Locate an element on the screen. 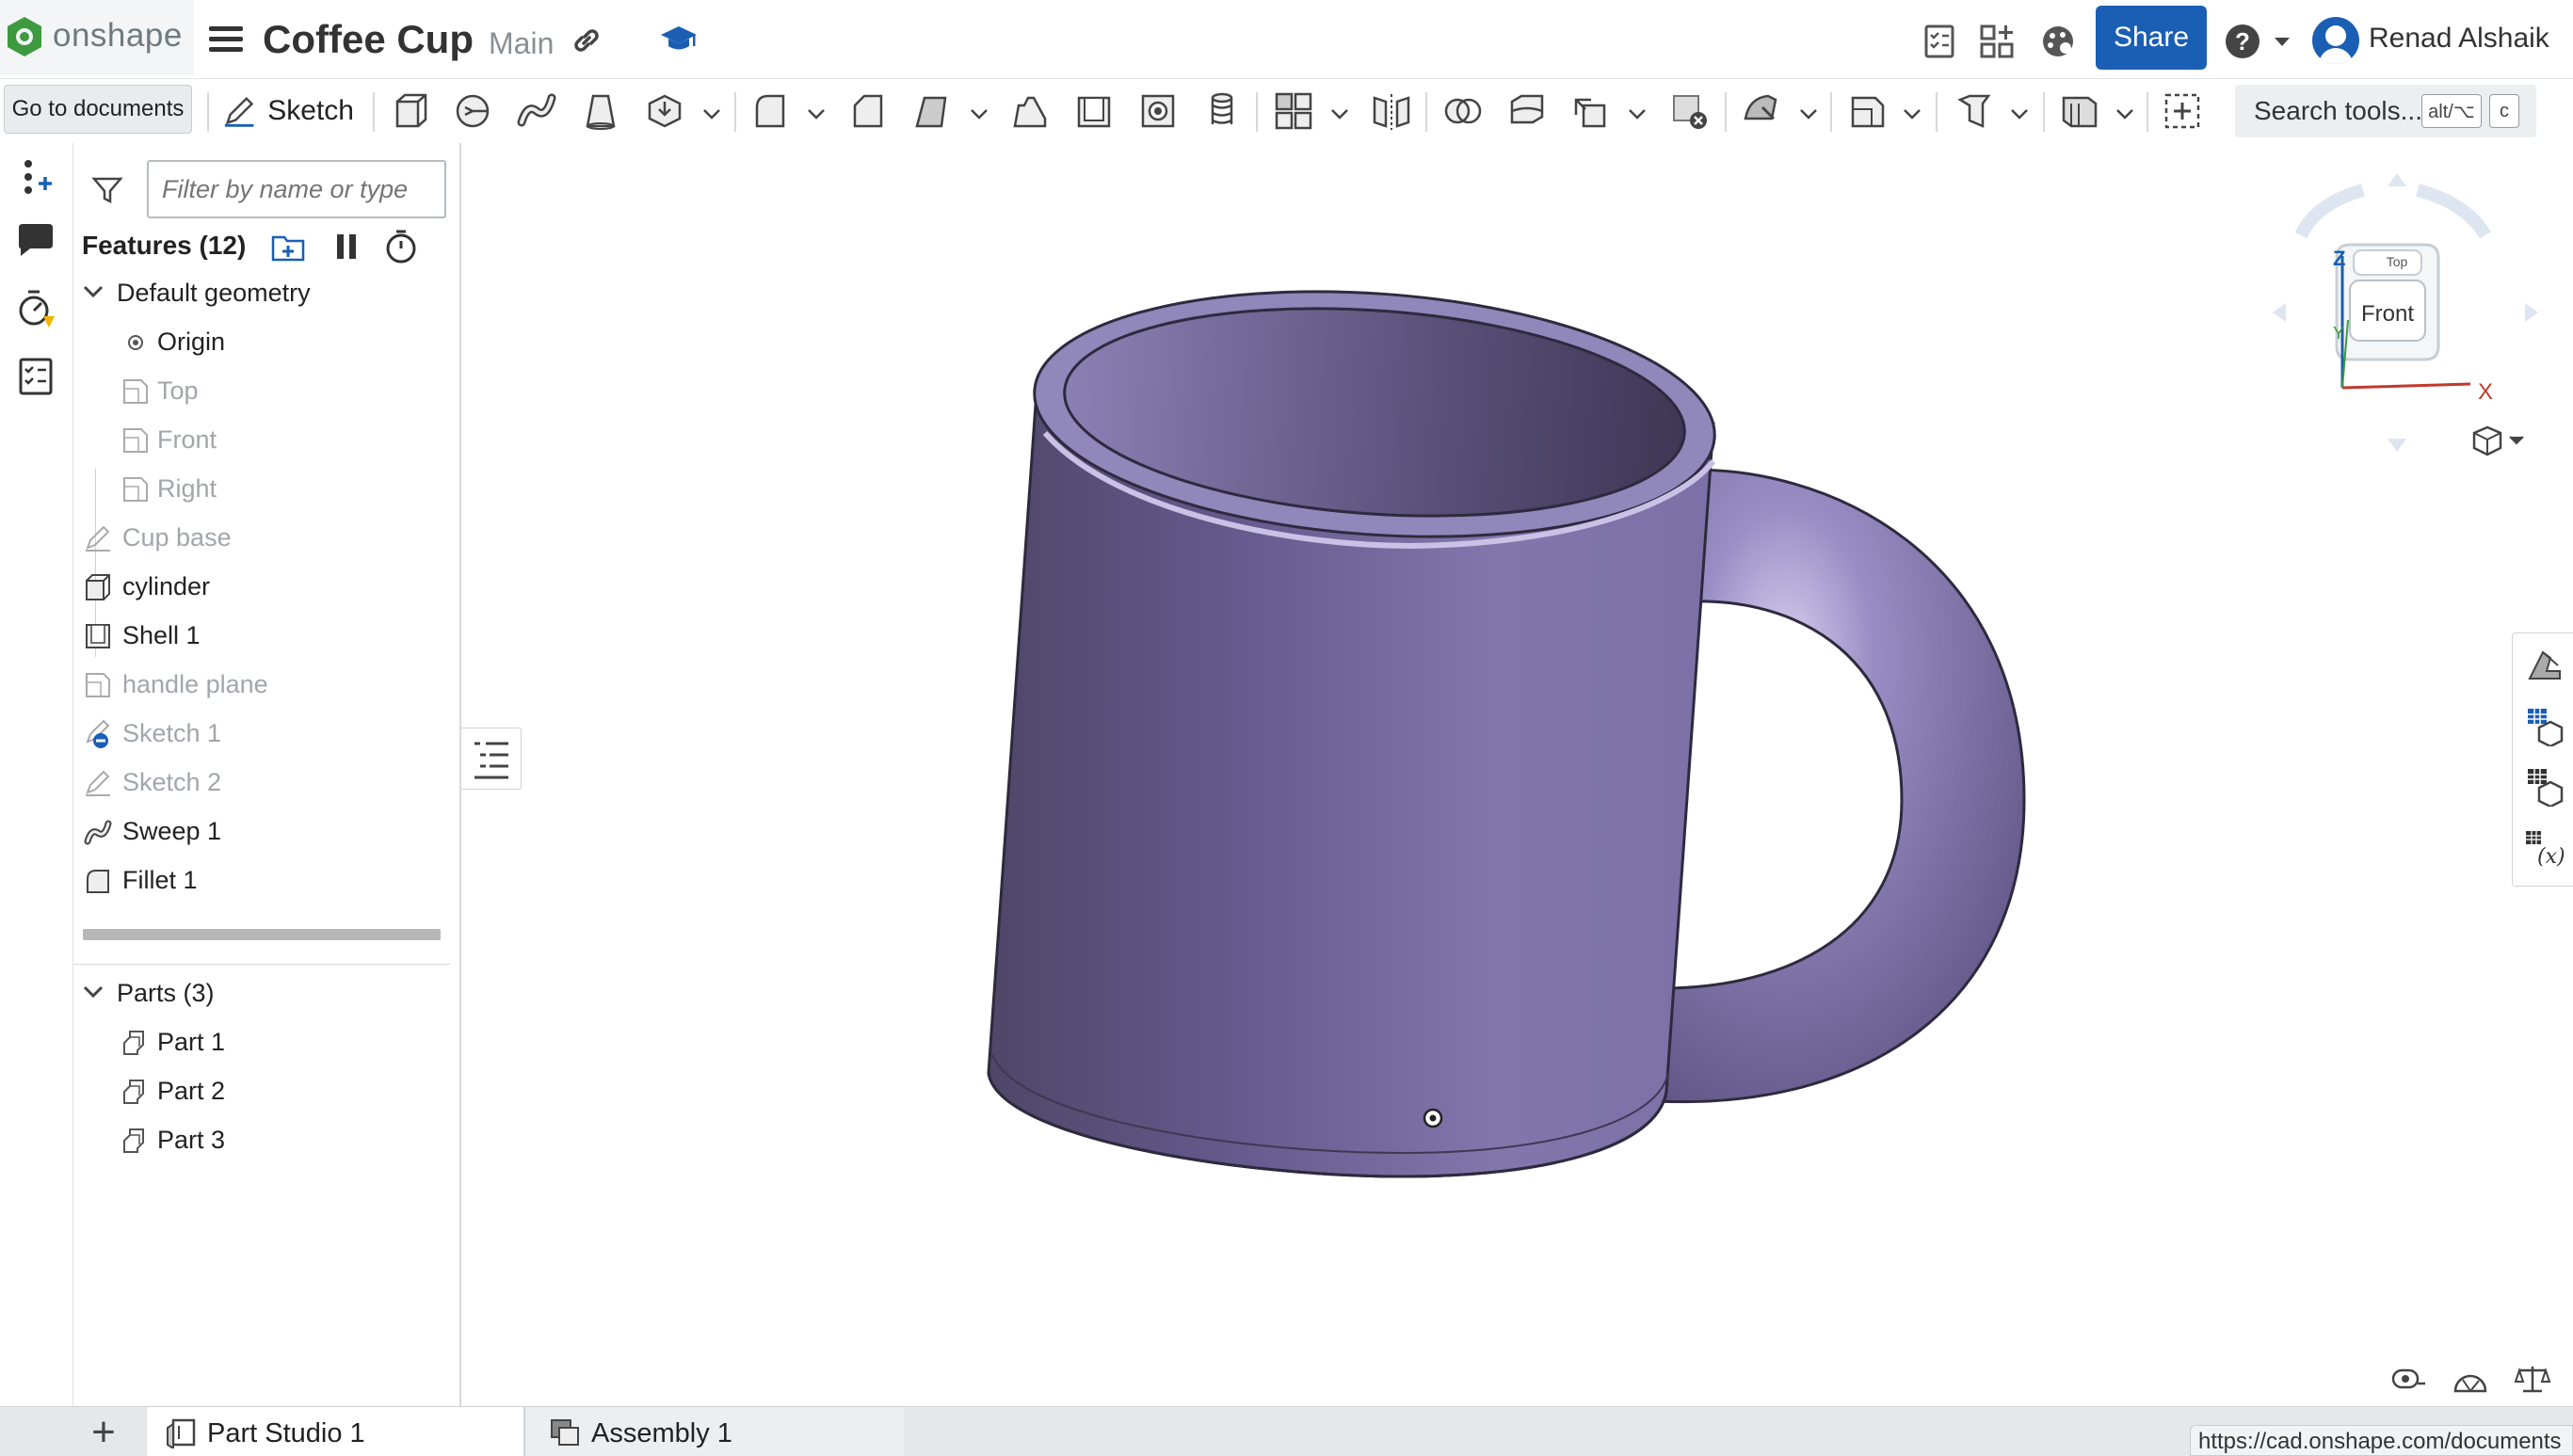 The height and width of the screenshot is (1456, 2573). linear-pattern-tool is located at coordinates (1294, 111).